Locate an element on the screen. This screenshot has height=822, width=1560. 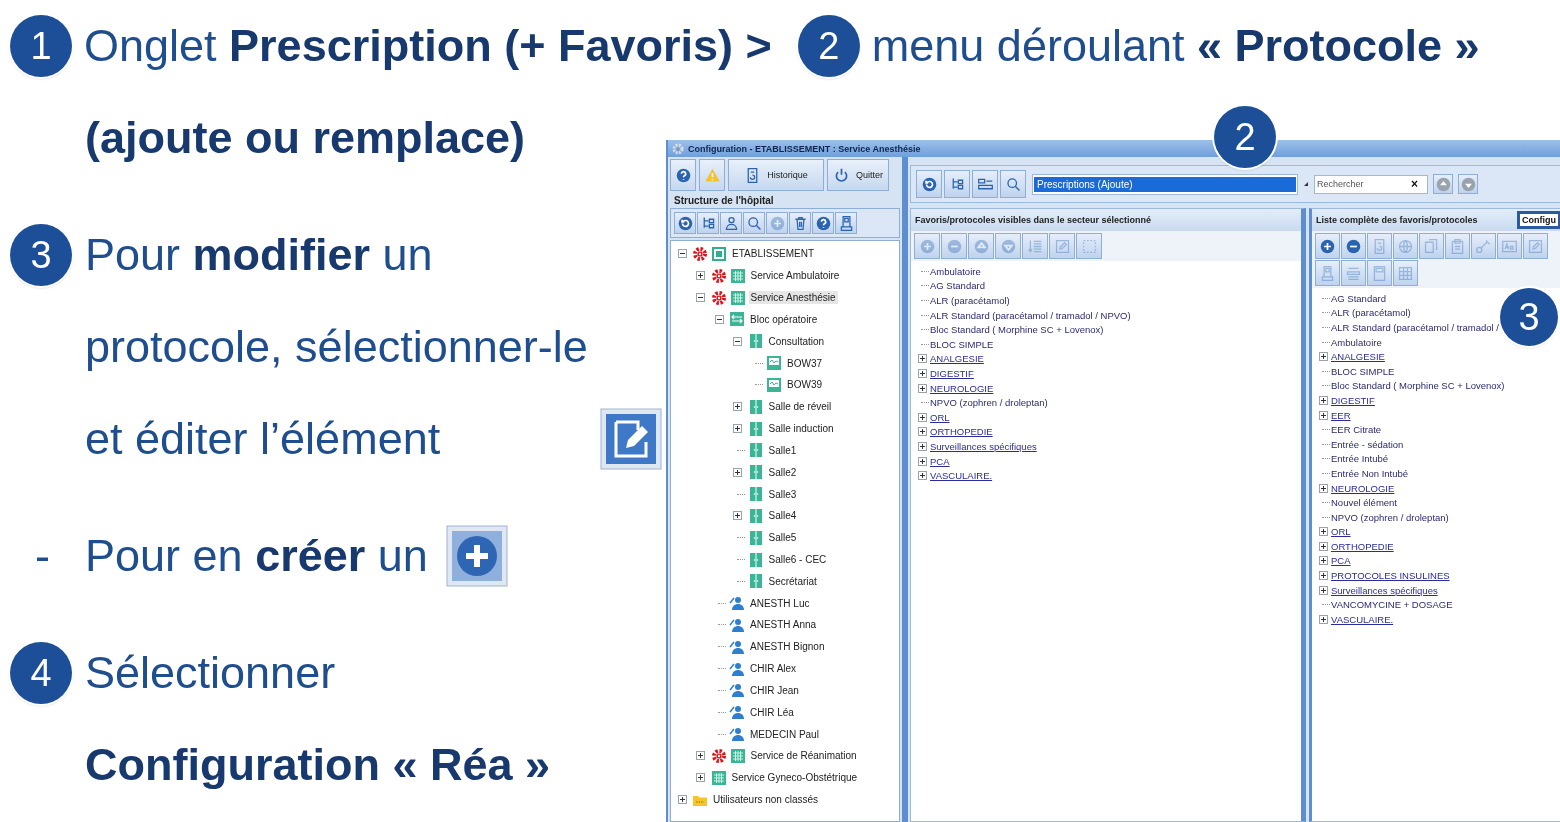
tree-item: Salle4 is located at coordinates (782, 516).